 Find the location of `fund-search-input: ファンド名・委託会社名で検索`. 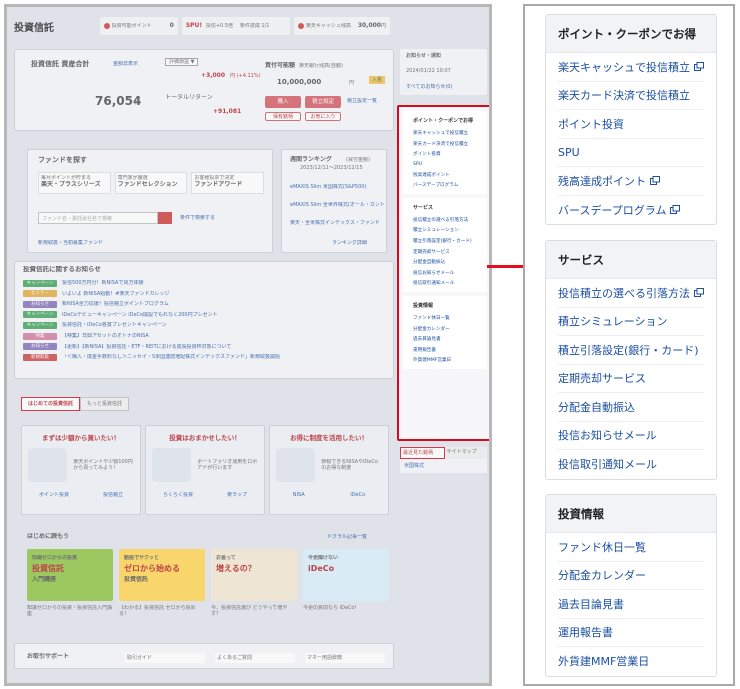

fund-search-input: ファンド名・委託会社名で検索 is located at coordinates (98, 218).